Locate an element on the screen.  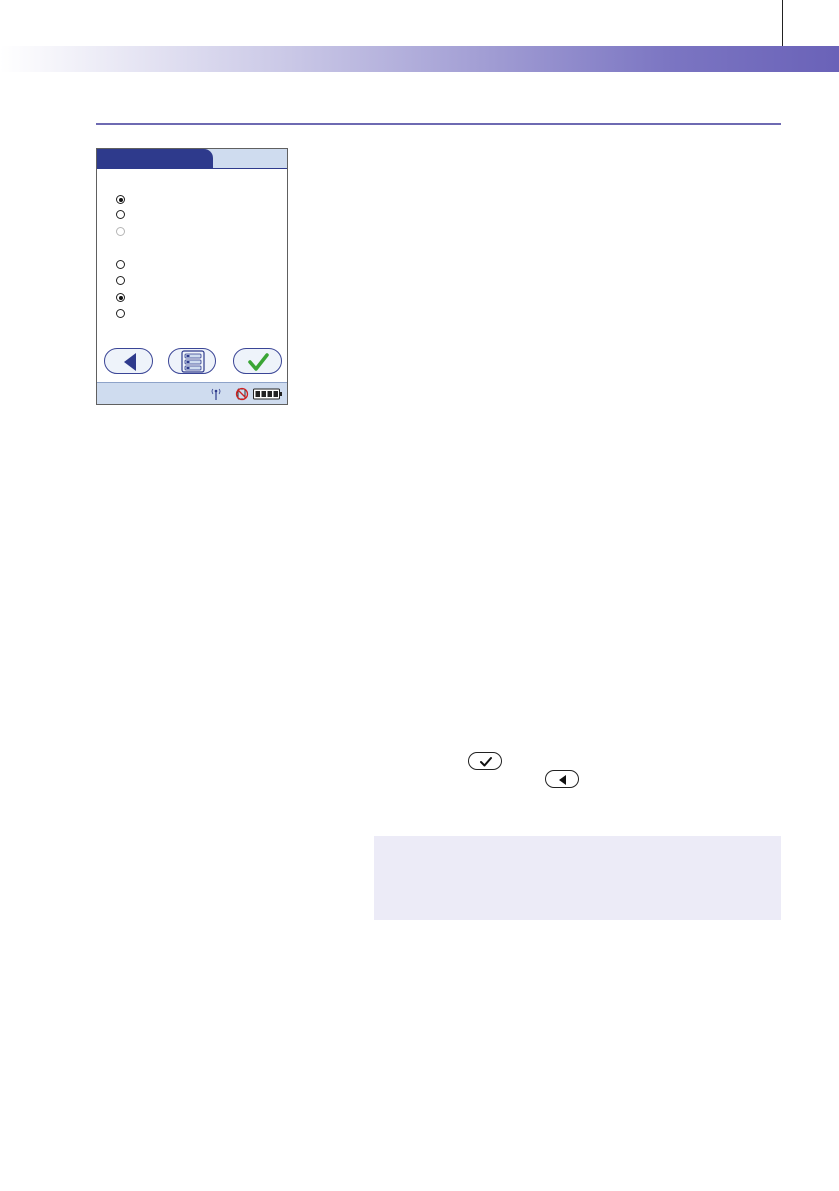
triangle-left-icon is located at coordinates (130, 362).